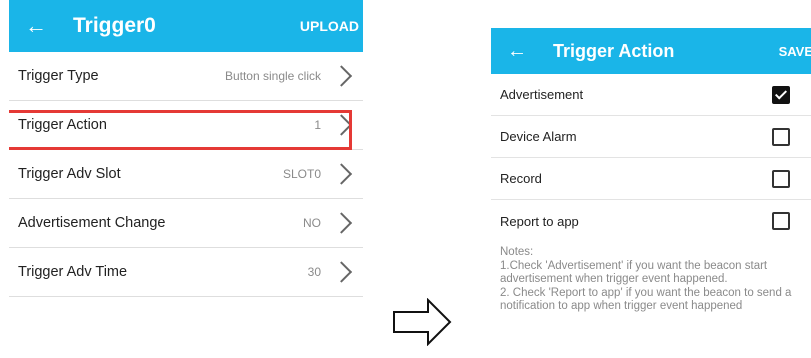 The height and width of the screenshot is (358, 811). Describe the element at coordinates (329, 26) in the screenshot. I see `upload-button: UPLOAD` at that location.